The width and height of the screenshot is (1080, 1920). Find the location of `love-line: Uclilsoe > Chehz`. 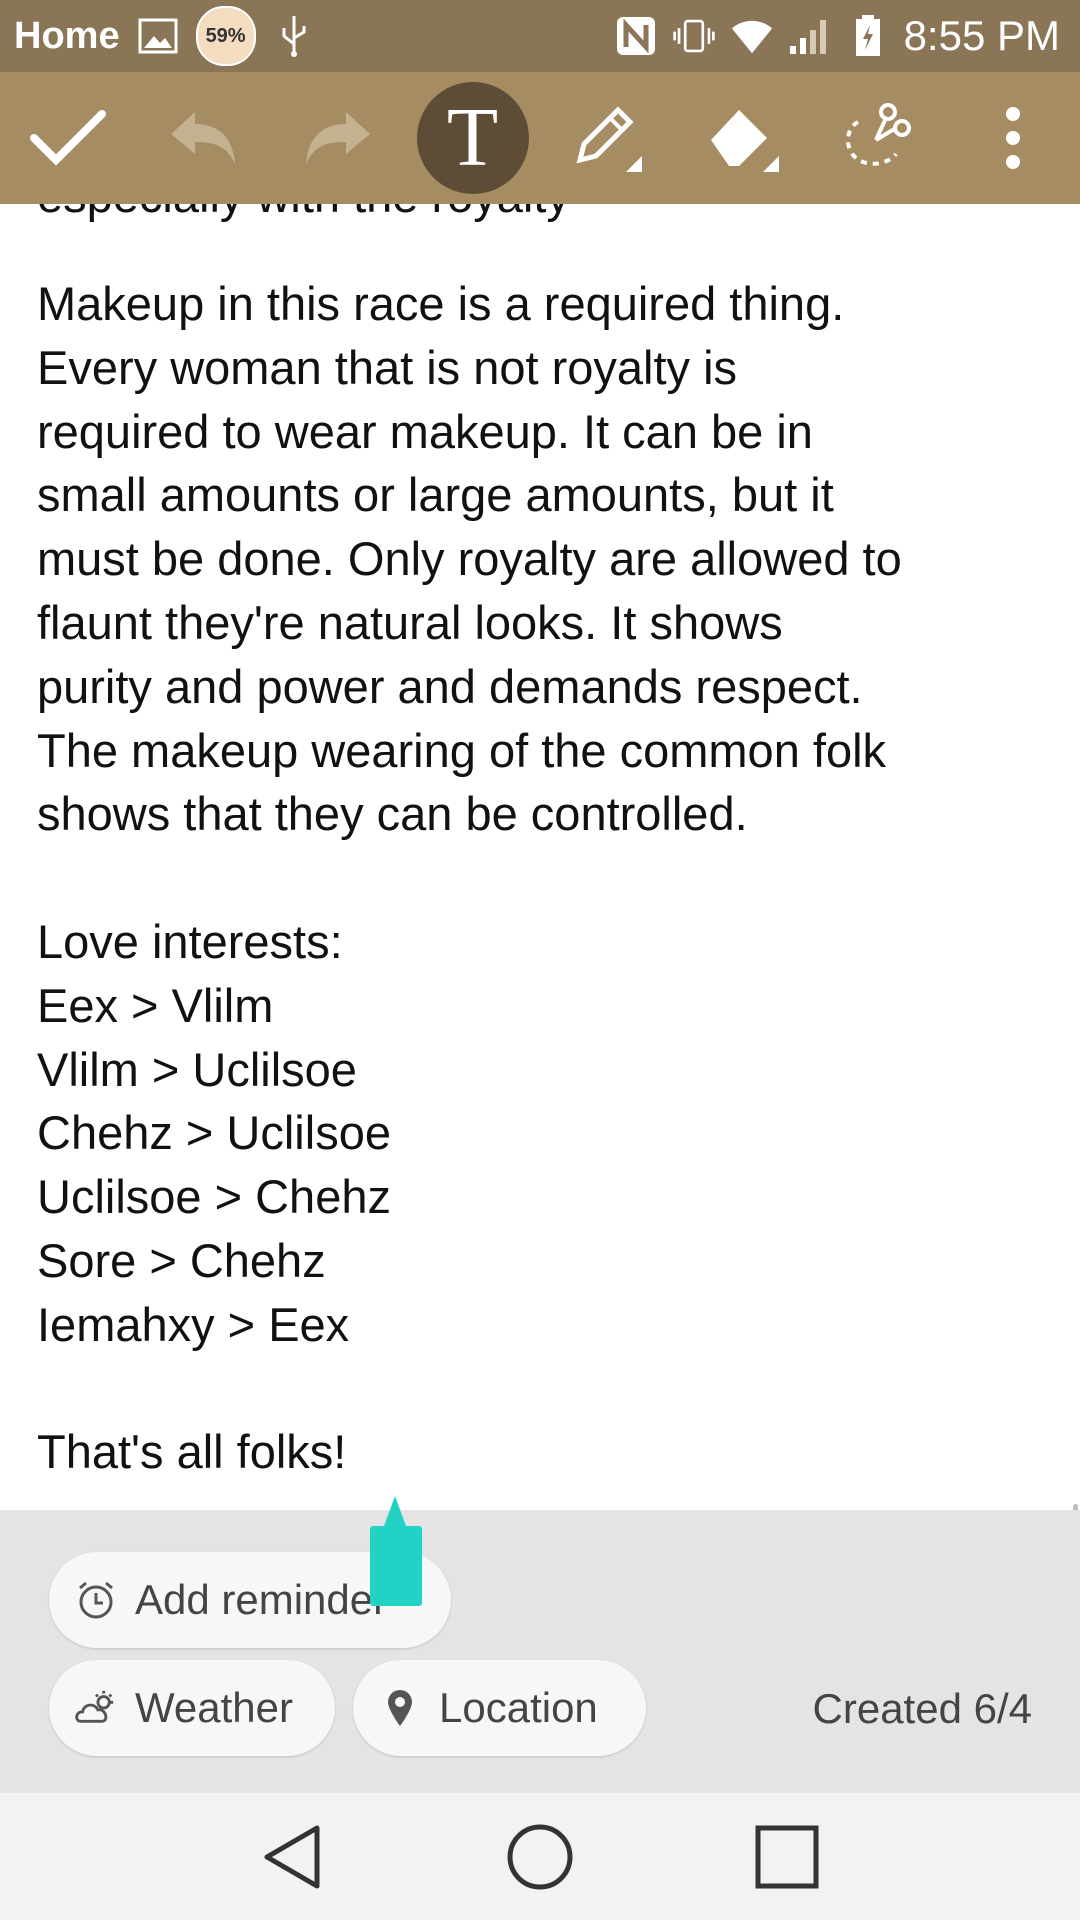

love-line: Uclilsoe > Chehz is located at coordinates (214, 1197).